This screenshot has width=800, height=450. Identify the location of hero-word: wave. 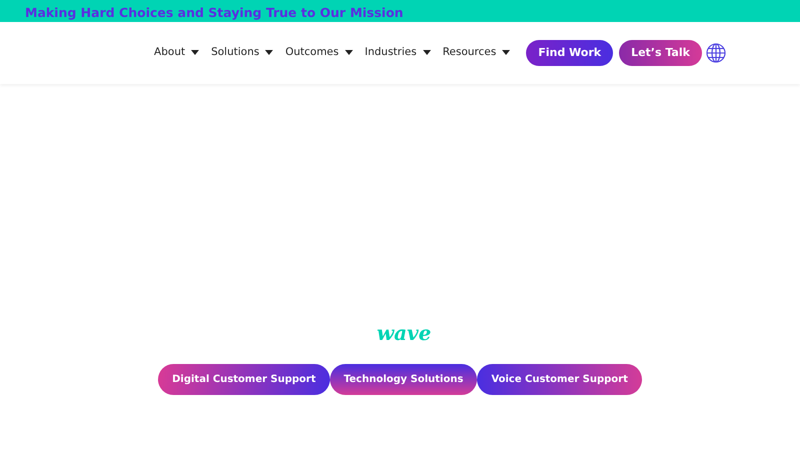
(404, 333).